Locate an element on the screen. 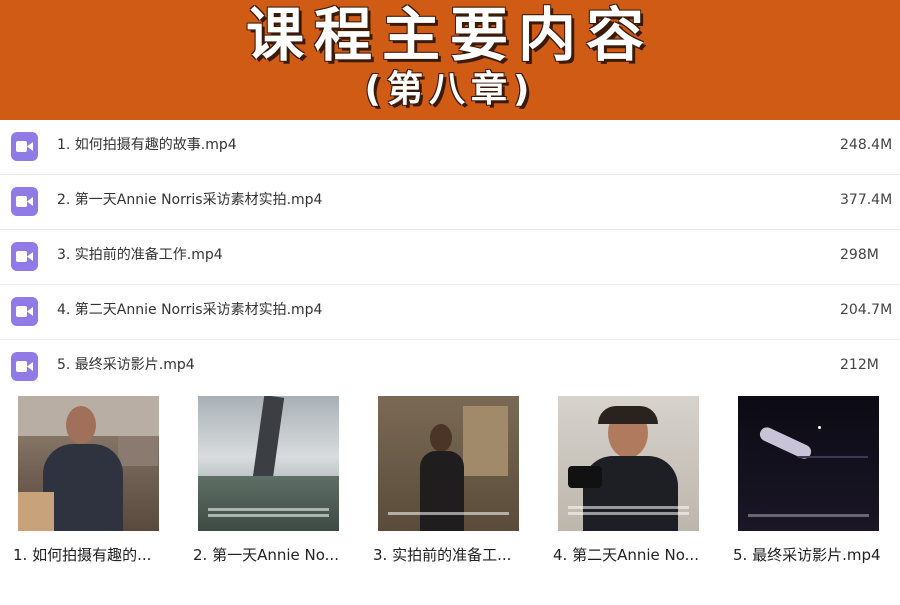  file-row: 1. 如何拍摄有趣的故事.mp4 248.4M is located at coordinates (450, 147).